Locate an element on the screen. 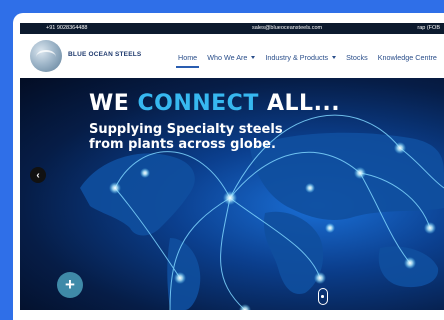 Image resolution: width=444 pixels, height=320 pixels. hero-title-part2: CONNECT is located at coordinates (198, 103).